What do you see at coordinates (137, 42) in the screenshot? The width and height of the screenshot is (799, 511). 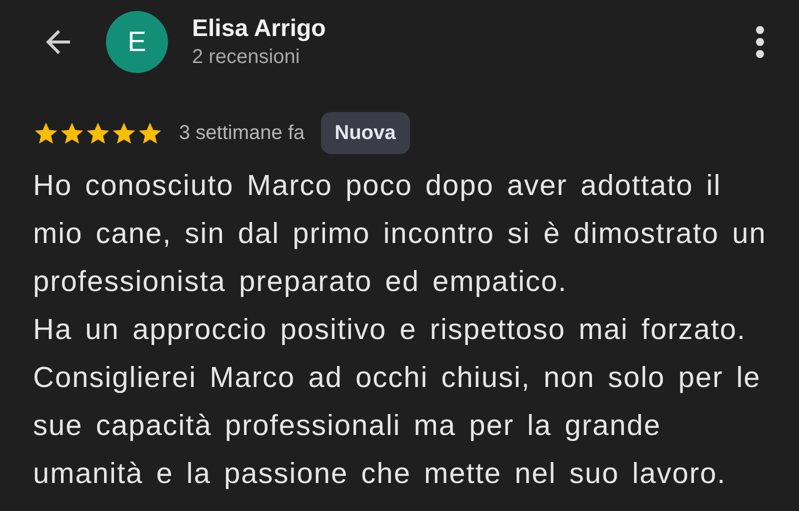 I see `avatar: E` at bounding box center [137, 42].